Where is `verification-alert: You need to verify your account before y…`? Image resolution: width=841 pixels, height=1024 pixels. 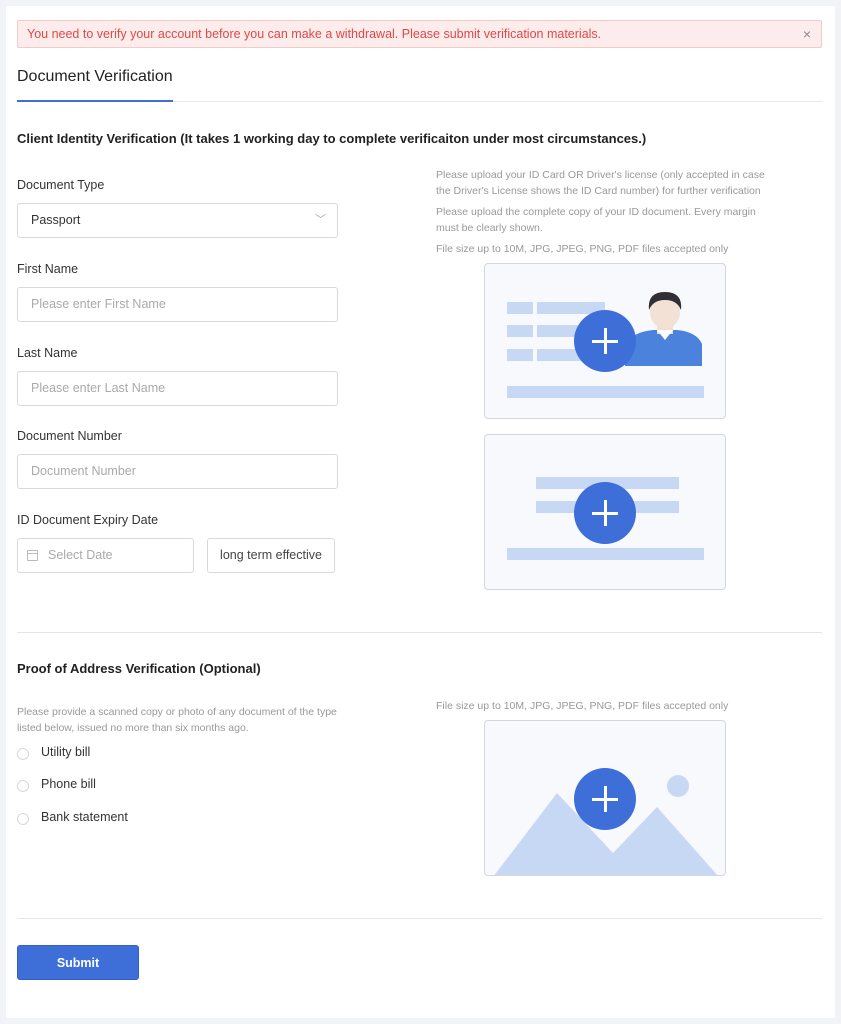 verification-alert: You need to verify your account before y… is located at coordinates (419, 34).